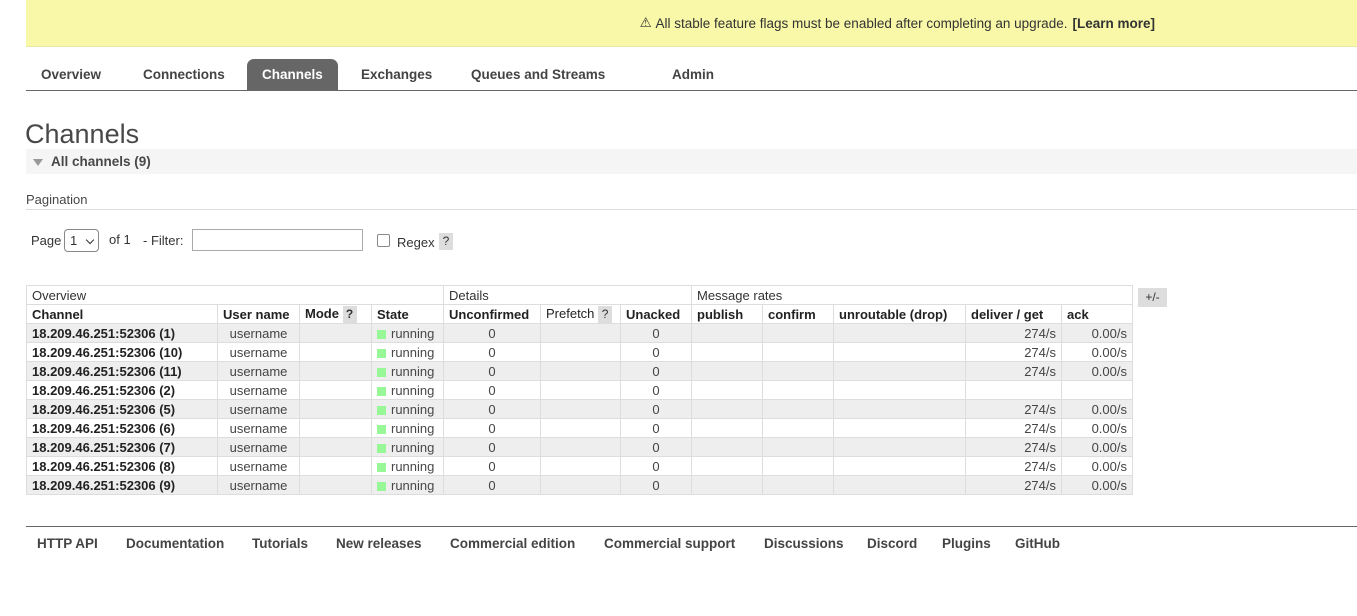  Describe the element at coordinates (669, 543) in the screenshot. I see `footer-link-commercial-support: Commercial support` at that location.